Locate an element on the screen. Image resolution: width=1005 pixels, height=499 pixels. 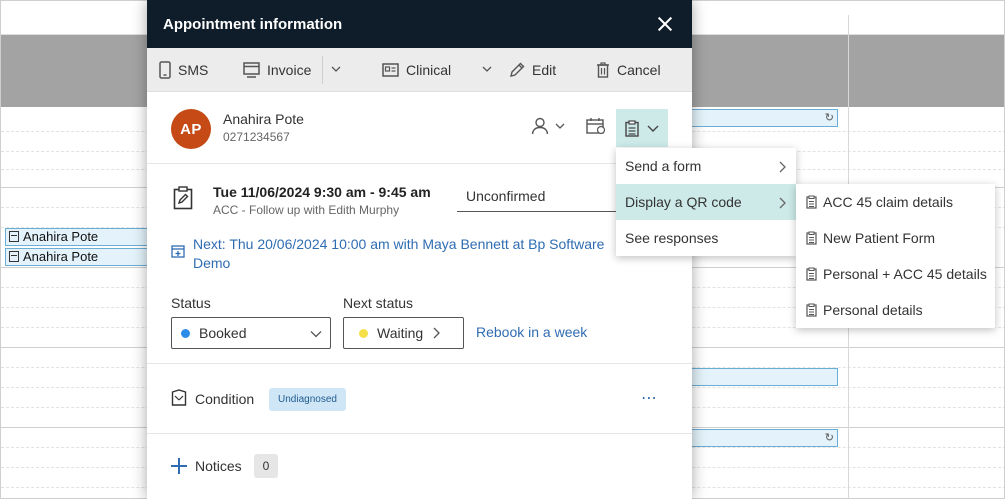
menu-item-display-qr-code: Display a QR code is located at coordinates (706, 202).